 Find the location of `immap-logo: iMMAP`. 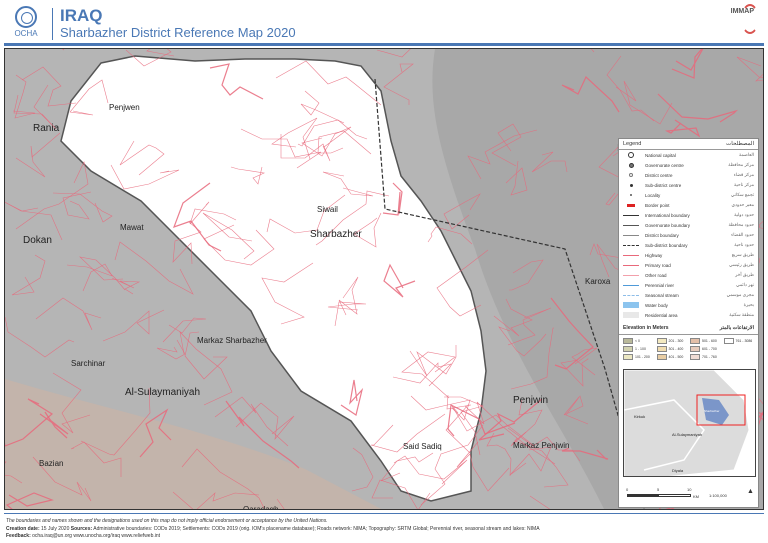

immap-logo: iMMAP is located at coordinates (745, 19).